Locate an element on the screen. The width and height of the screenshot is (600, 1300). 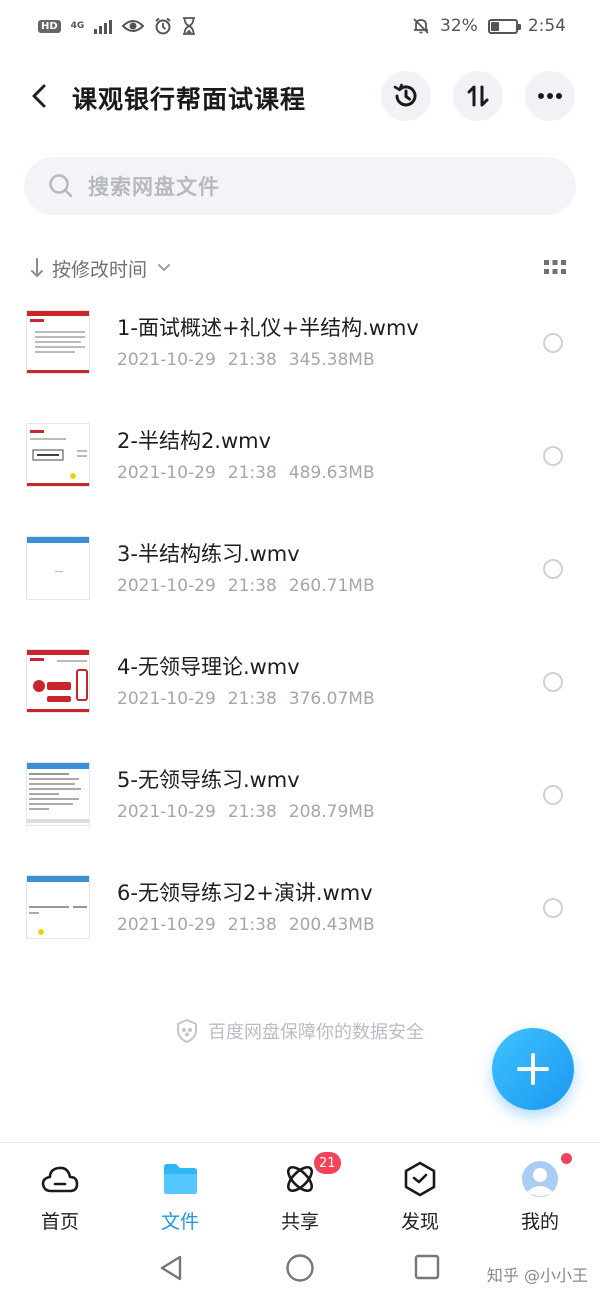
folder-icon is located at coordinates (180, 1179).